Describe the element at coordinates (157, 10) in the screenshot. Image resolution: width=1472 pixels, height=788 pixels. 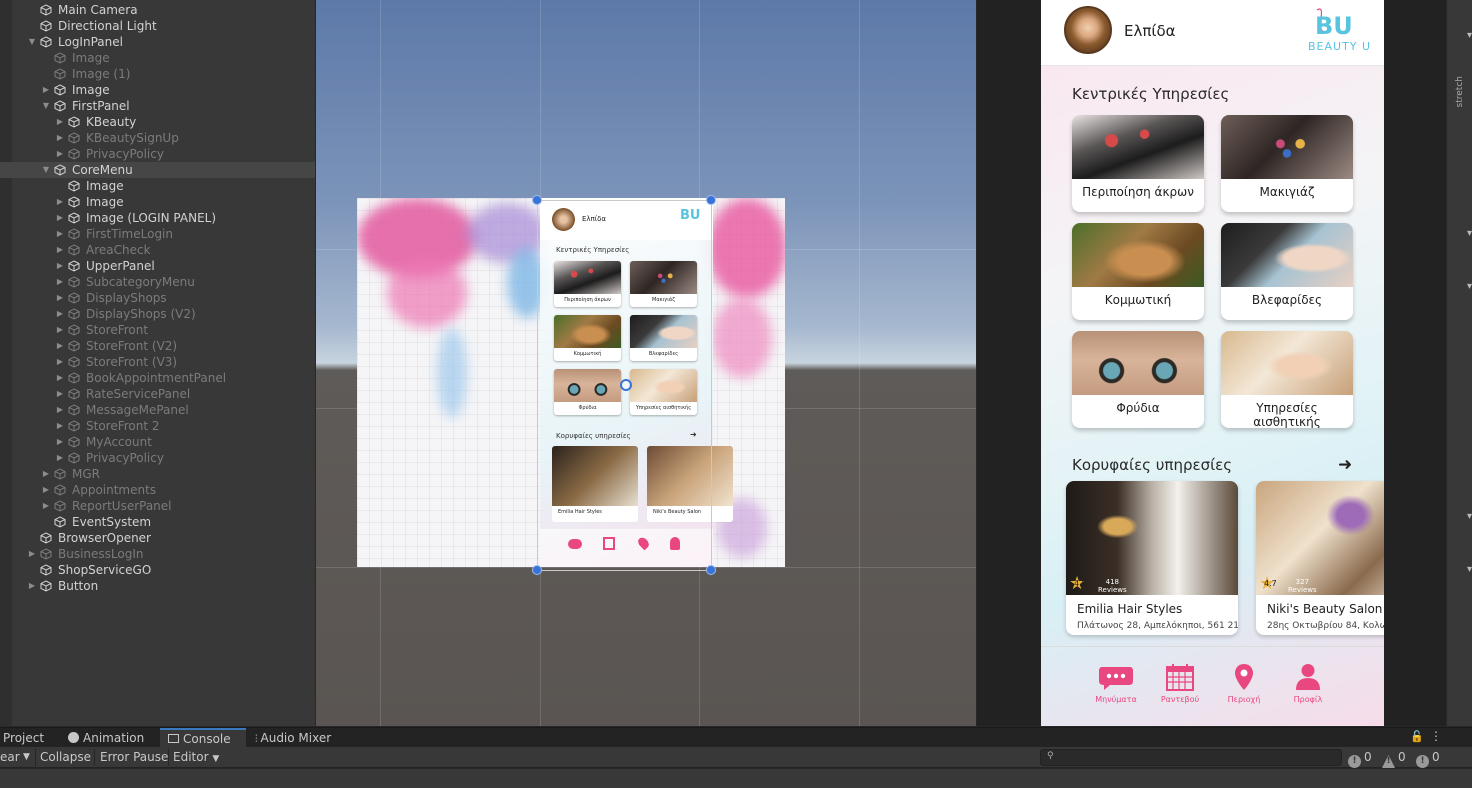
I see `hierarchy-item: Main Camera` at that location.